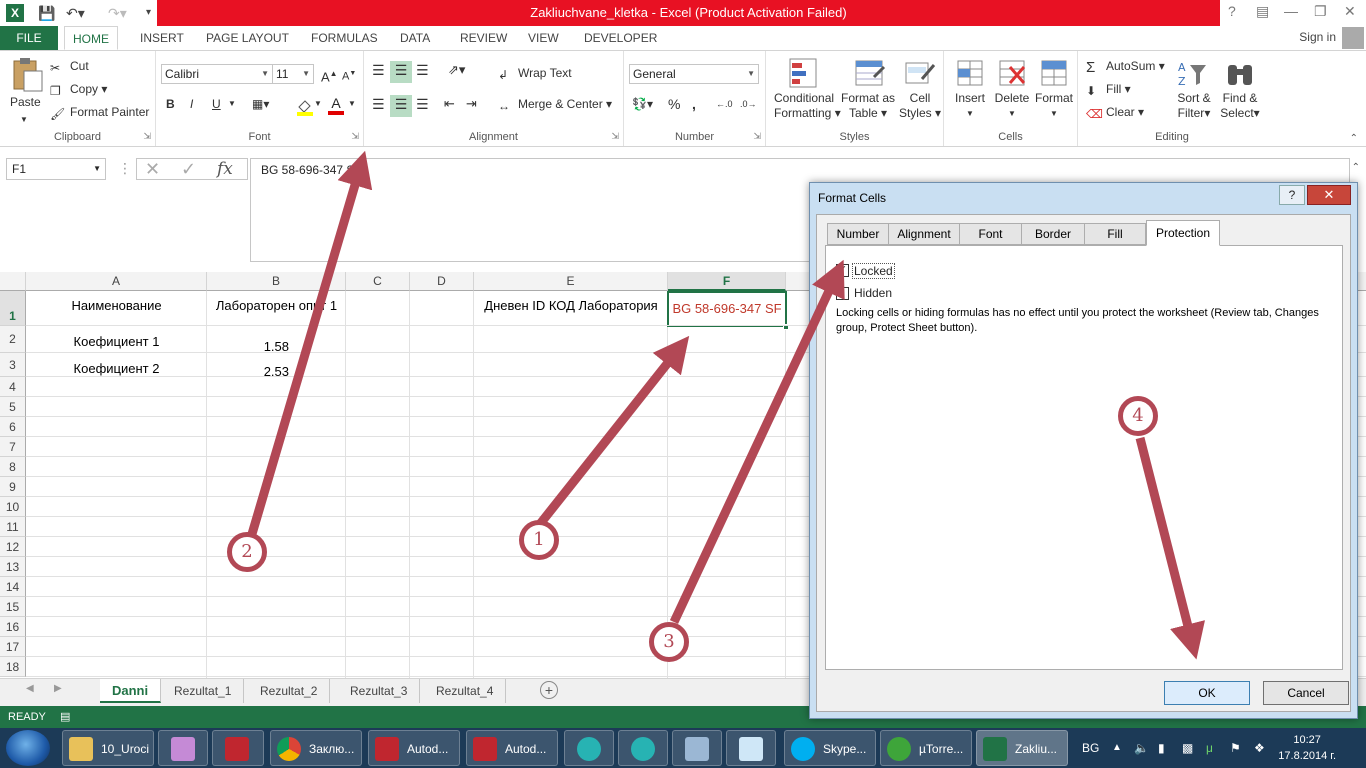  Describe the element at coordinates (131, 691) in the screenshot. I see `sheet-tab-danni: Danni` at that location.